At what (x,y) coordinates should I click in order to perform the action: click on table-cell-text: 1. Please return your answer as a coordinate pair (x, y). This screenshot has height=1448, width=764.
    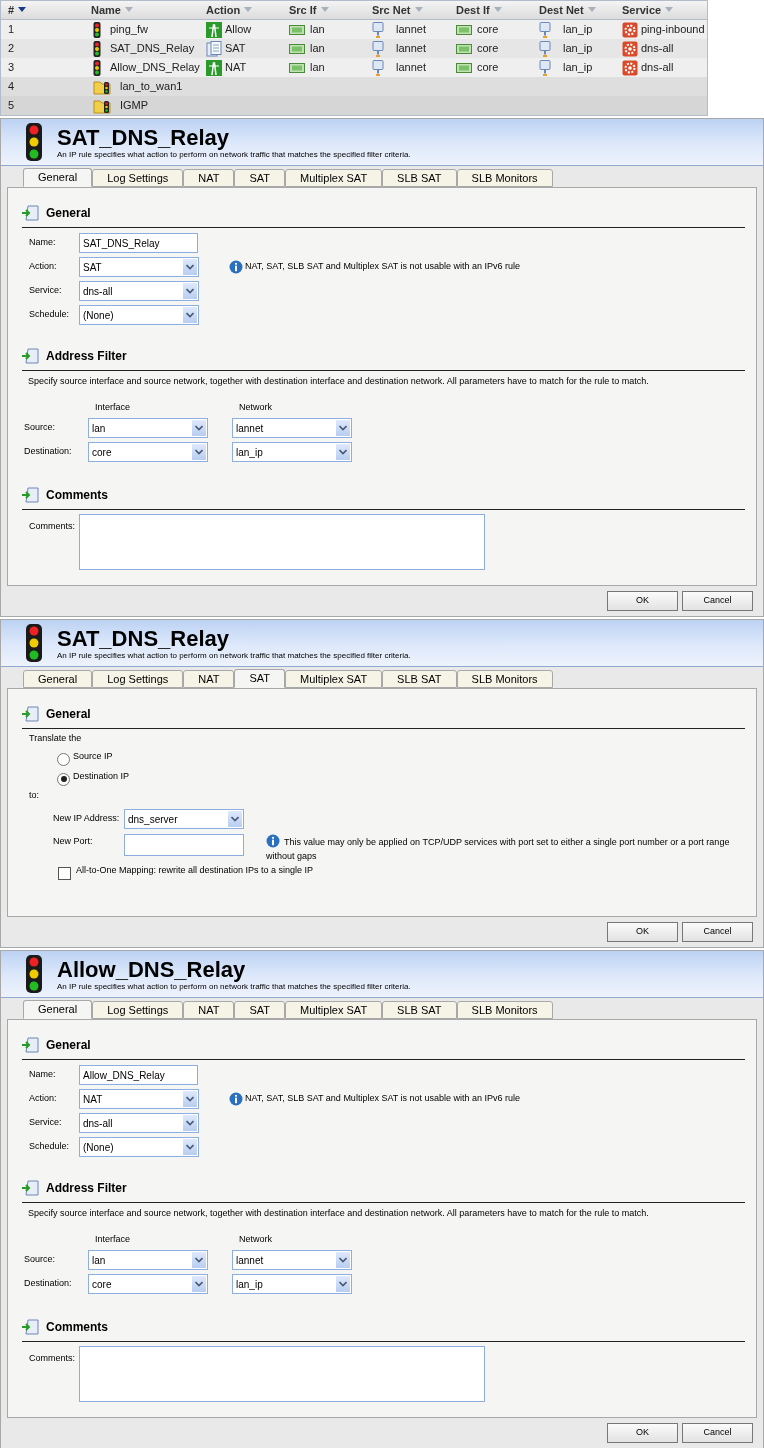
    Looking at the image, I should click on (11, 30).